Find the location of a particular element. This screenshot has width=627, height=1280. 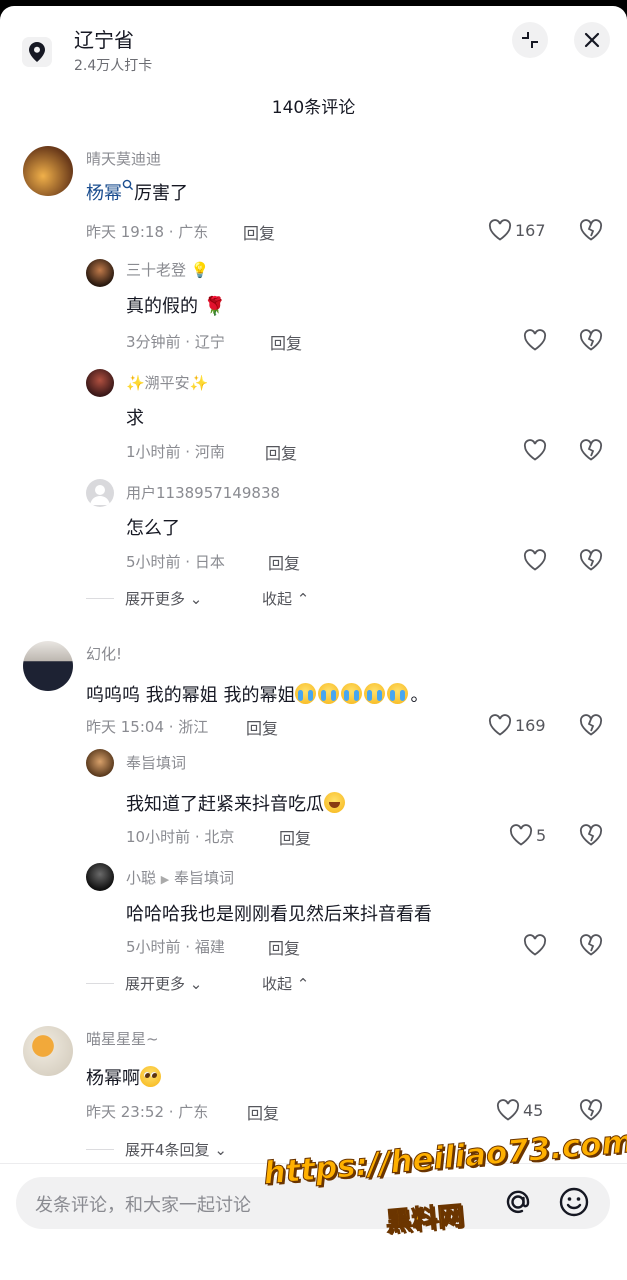

reply-text: 求 is located at coordinates (135, 418).